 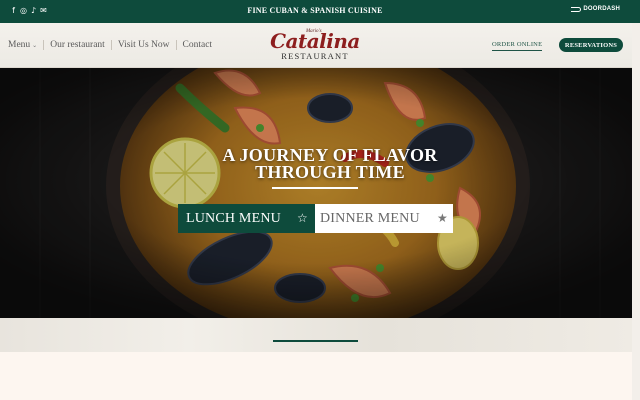 I want to click on page-scrollbar, so click(x=636, y=211).